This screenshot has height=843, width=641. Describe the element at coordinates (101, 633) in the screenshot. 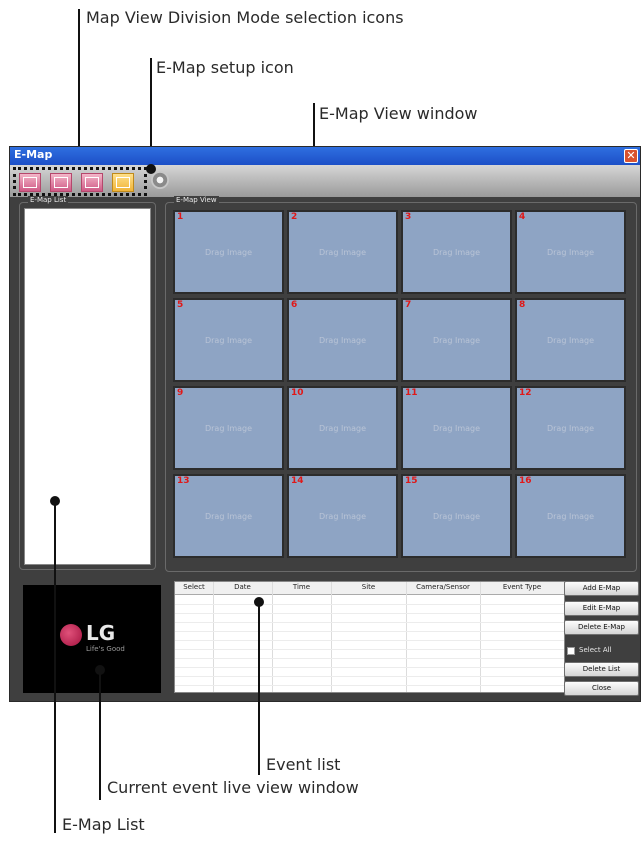

I see `lg-logo-text: LG` at that location.